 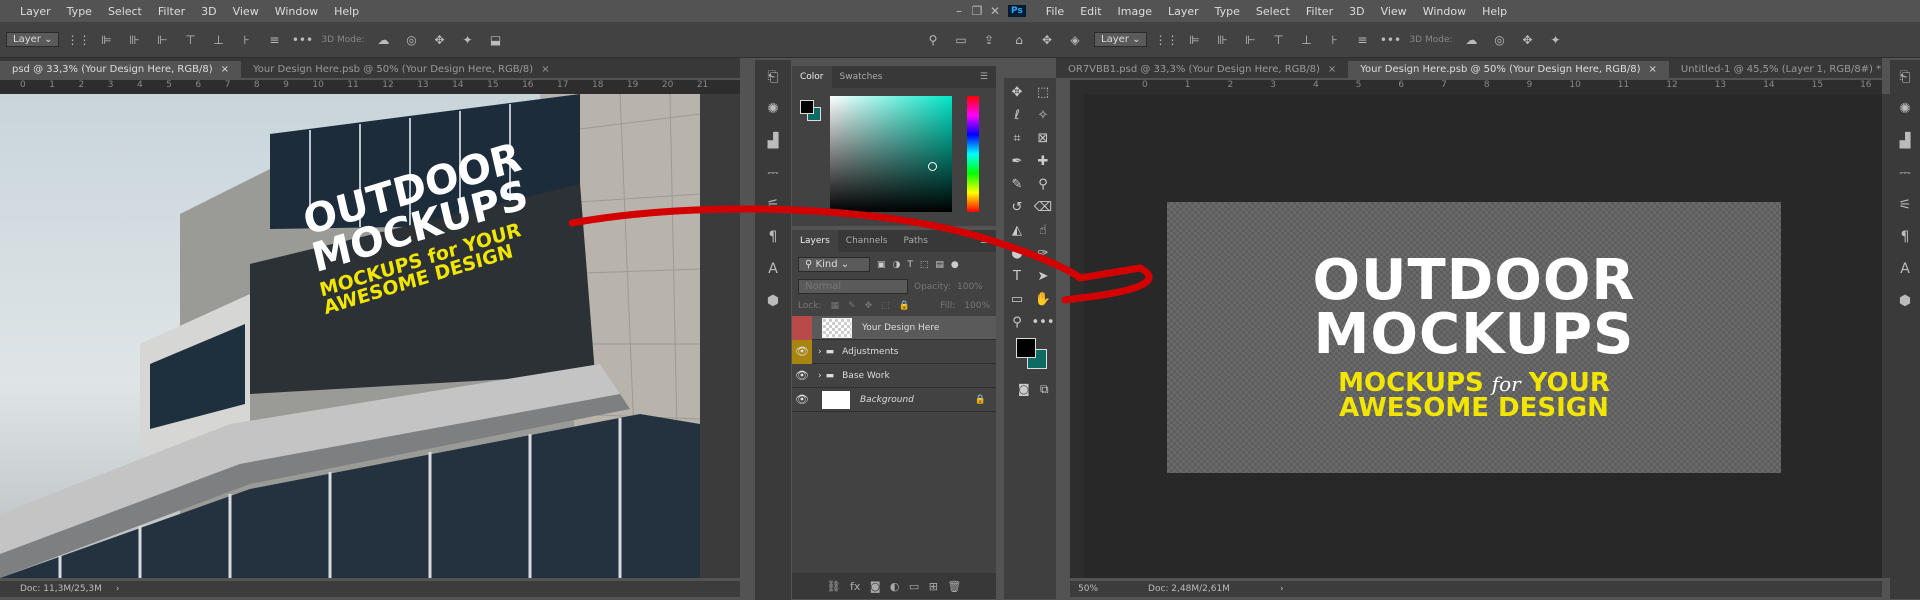 I want to click on workspace-icon: ▭, so click(x=961, y=40).